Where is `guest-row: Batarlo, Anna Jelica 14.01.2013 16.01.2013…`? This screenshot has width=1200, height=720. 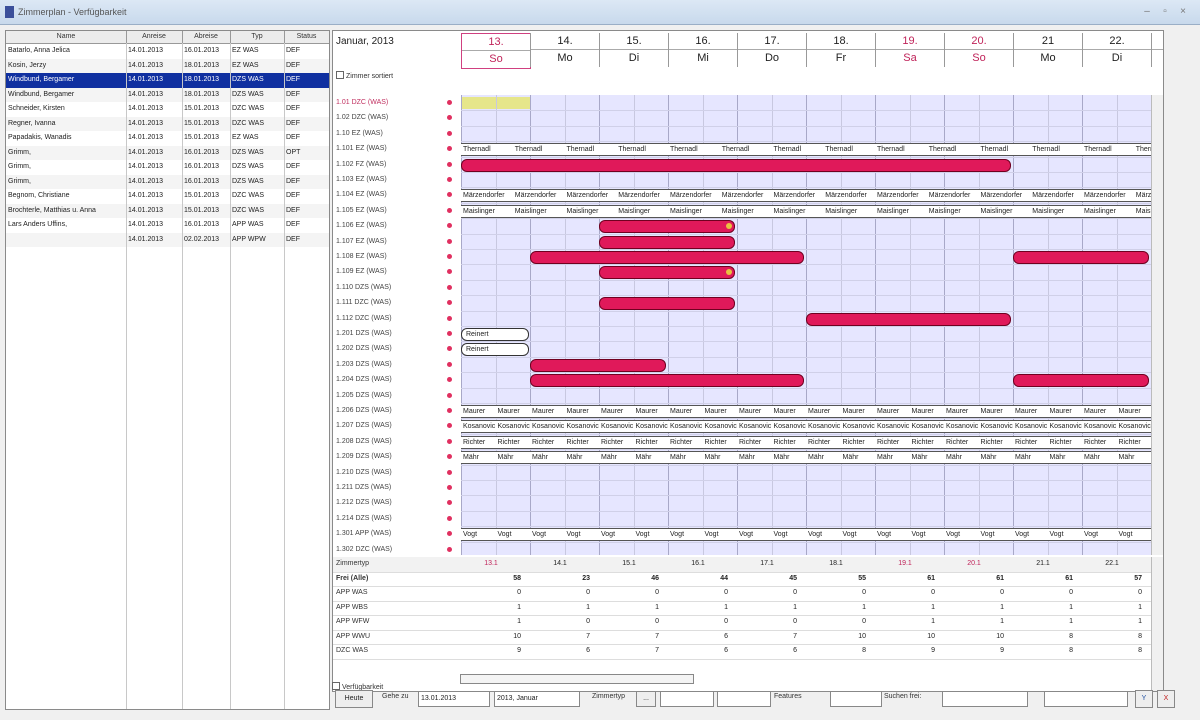 guest-row: Batarlo, Anna Jelica 14.01.2013 16.01.2013… is located at coordinates (167, 51).